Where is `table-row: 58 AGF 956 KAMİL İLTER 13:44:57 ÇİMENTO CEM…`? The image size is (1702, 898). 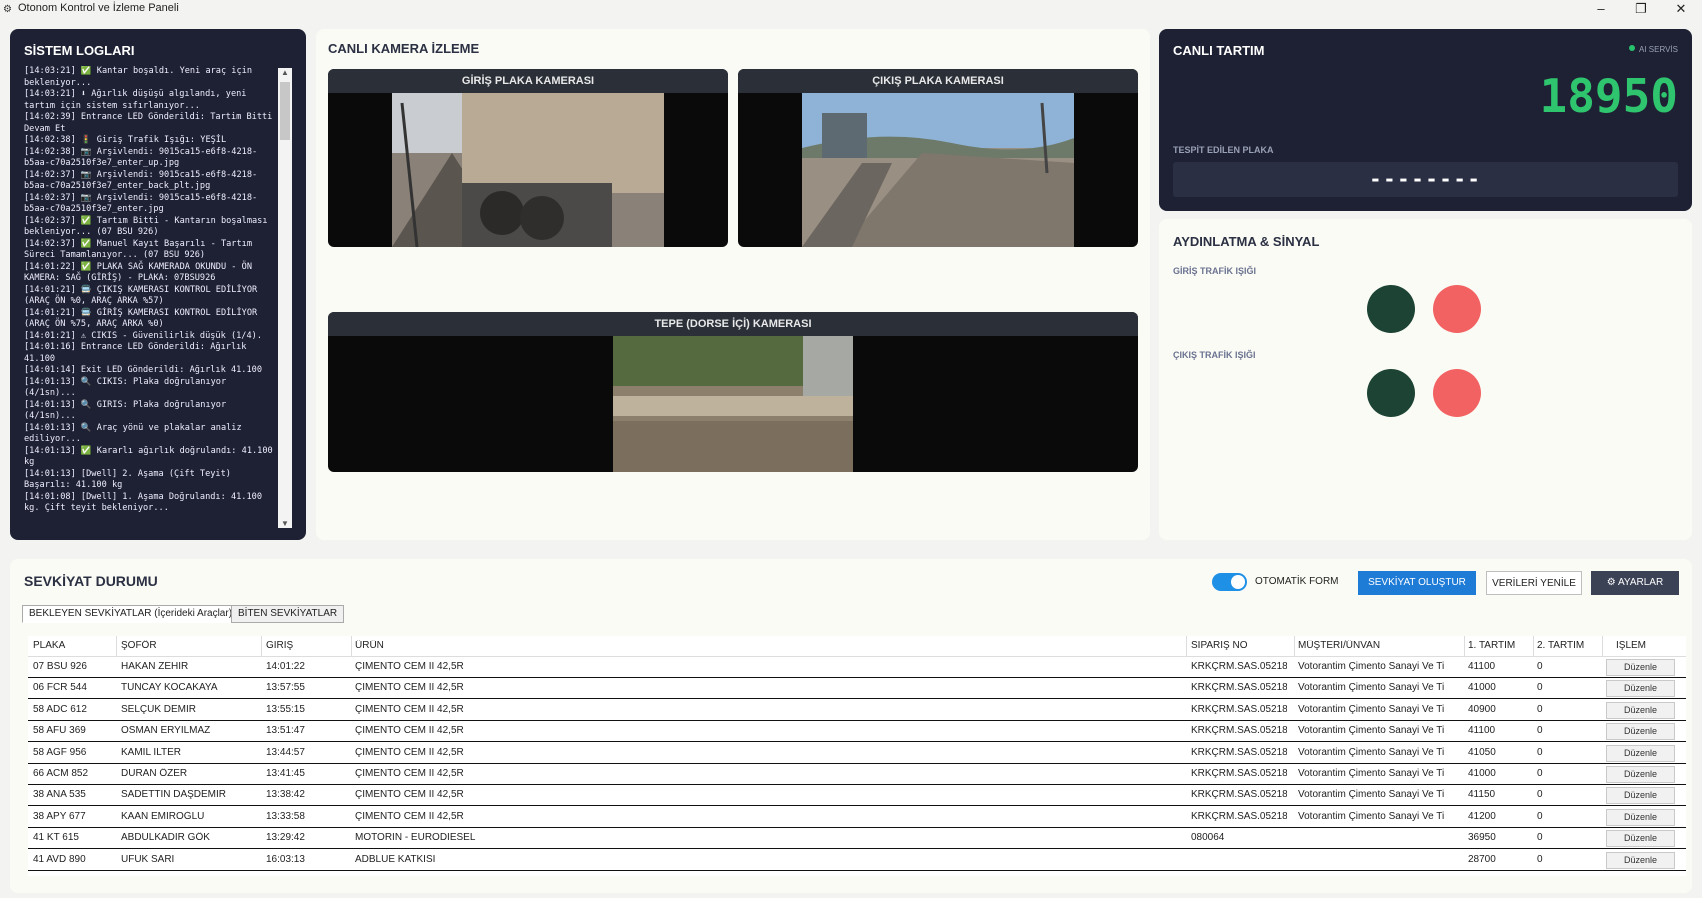
table-row: 58 AGF 956 KAMİL İLTER 13:44:57 ÇİMENTO CEM… is located at coordinates (857, 753).